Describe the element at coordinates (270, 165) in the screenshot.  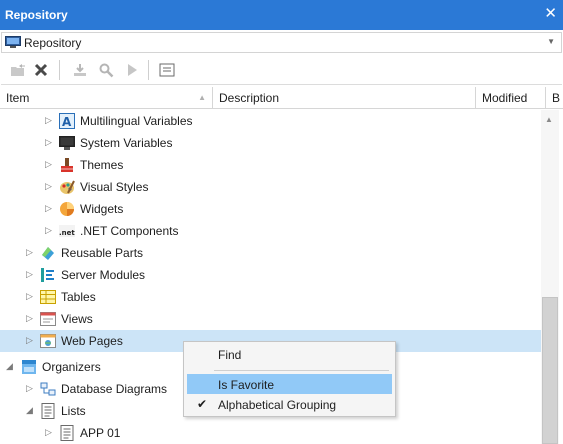
I see `tree-row-themes: ▷ Themes` at that location.